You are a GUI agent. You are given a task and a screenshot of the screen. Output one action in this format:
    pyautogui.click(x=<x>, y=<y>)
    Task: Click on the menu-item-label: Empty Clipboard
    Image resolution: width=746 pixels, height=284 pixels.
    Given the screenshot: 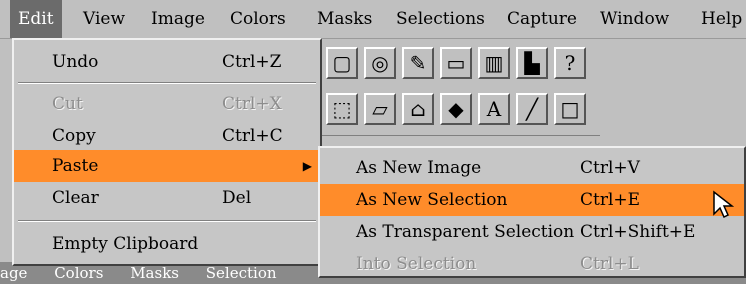 What is the action you would take?
    pyautogui.click(x=125, y=244)
    